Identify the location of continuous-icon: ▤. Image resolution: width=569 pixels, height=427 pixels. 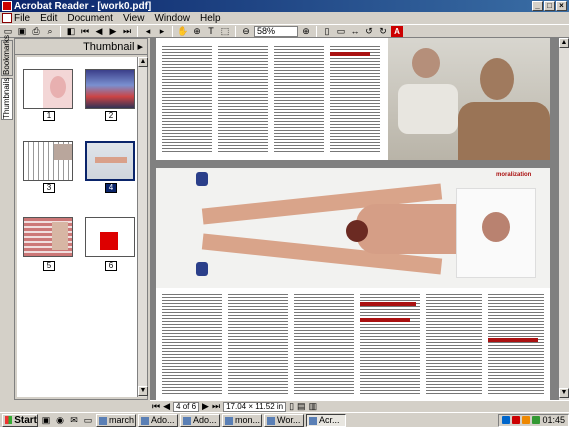
(301, 406).